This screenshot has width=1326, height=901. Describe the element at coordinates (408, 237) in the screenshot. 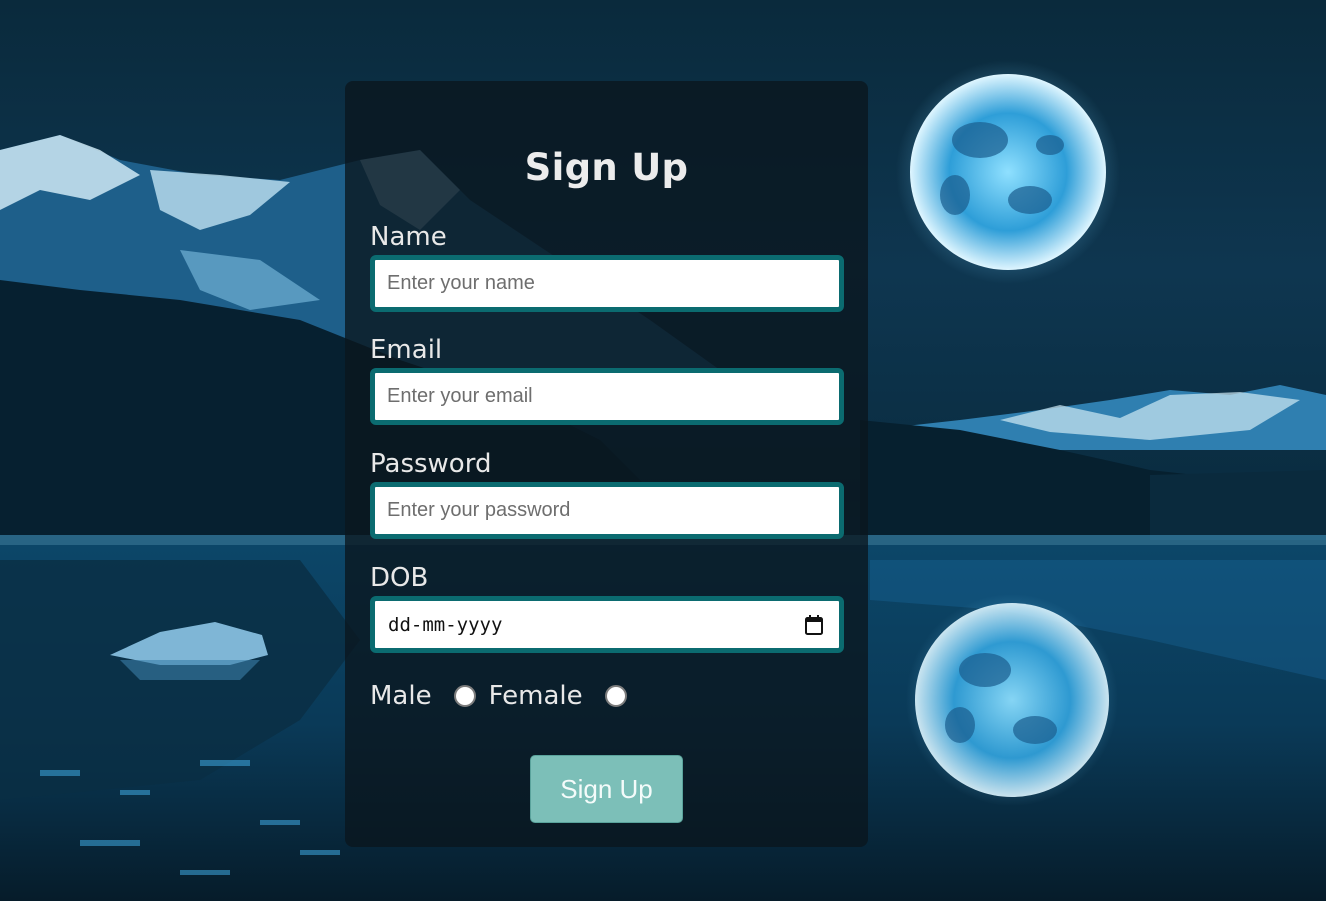

I see `name-label: Name` at that location.